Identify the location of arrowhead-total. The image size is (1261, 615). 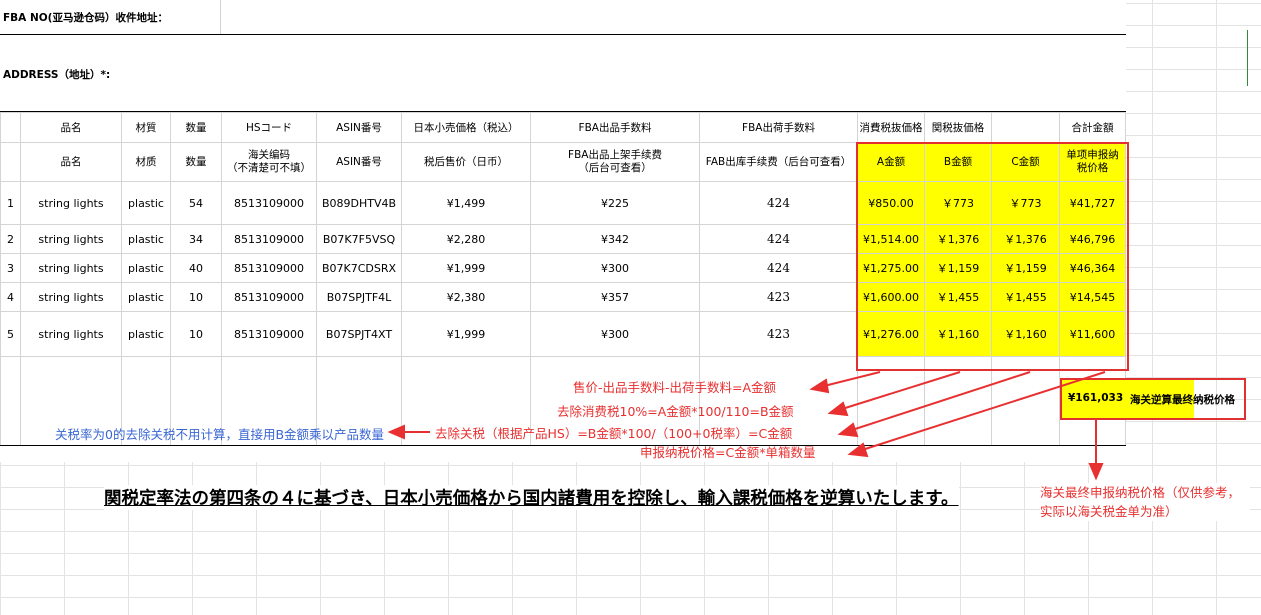
(1096, 472).